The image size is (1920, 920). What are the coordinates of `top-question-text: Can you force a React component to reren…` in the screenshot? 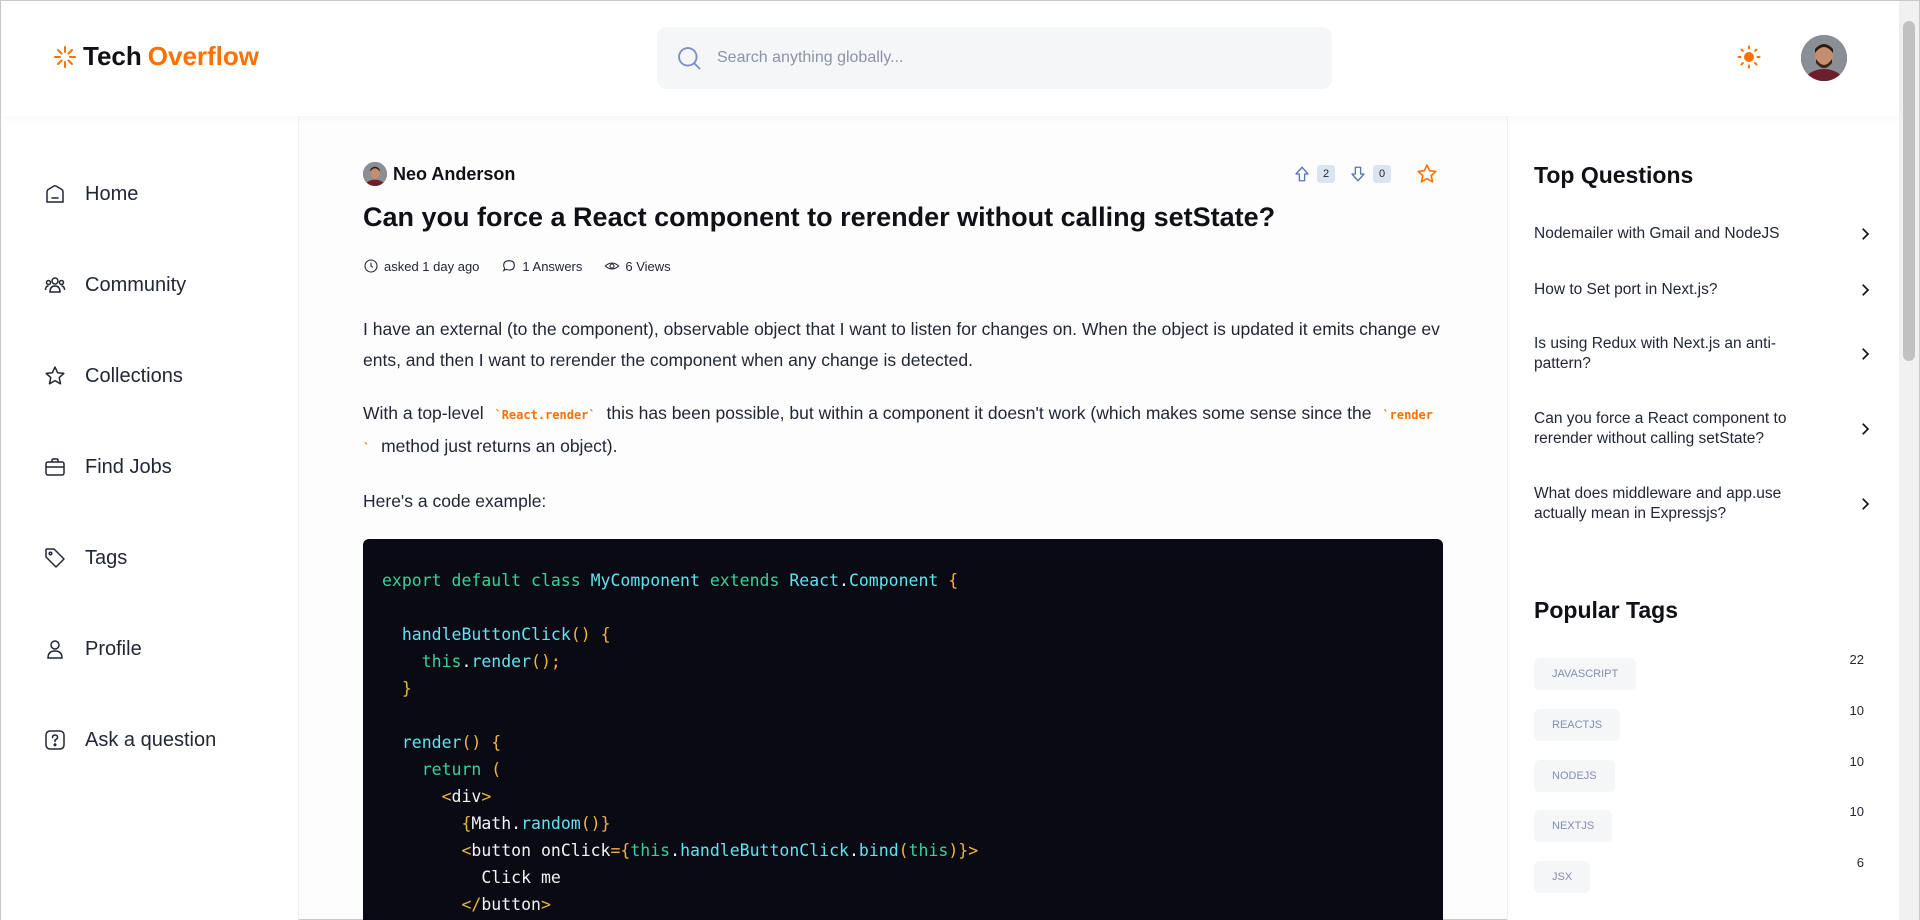 It's located at (1660, 428).